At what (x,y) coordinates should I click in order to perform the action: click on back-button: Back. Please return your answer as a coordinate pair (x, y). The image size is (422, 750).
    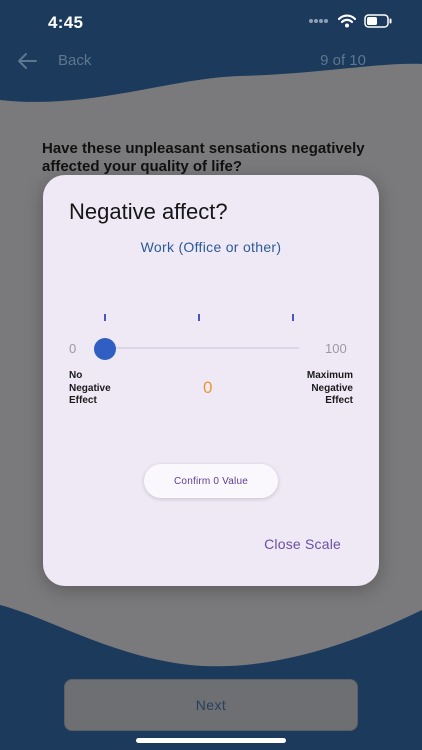
    Looking at the image, I should click on (74, 60).